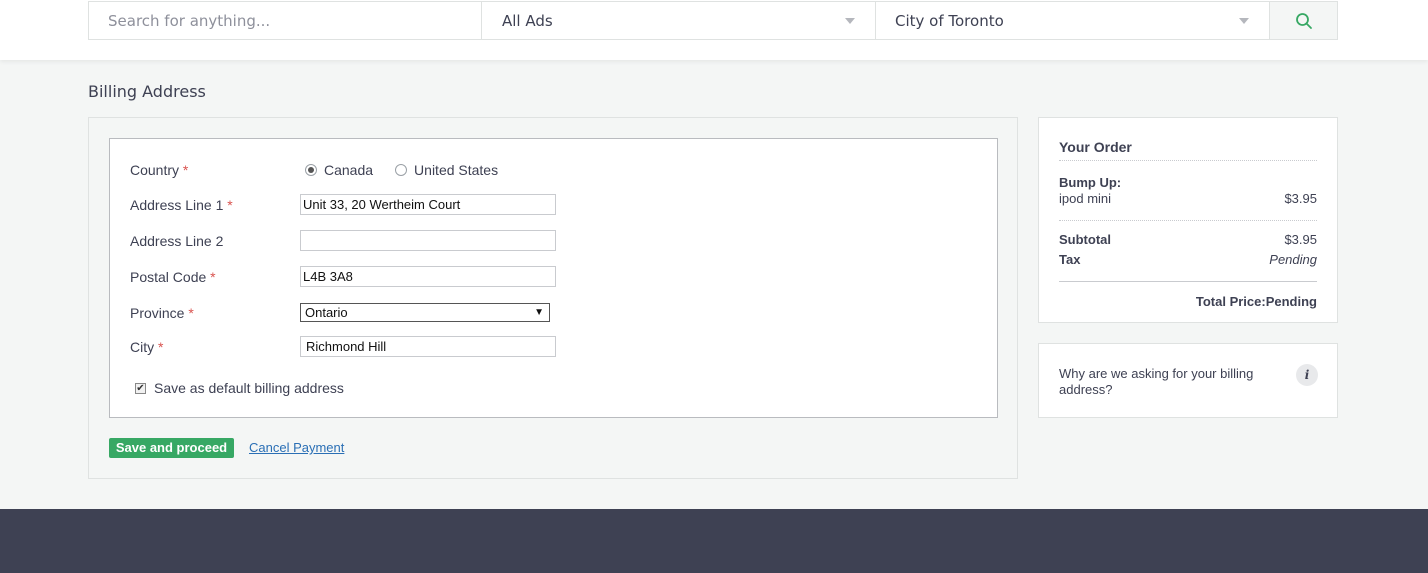 This screenshot has height=573, width=1428. Describe the element at coordinates (679, 20) in the screenshot. I see `category-dropdown: All Ads` at that location.